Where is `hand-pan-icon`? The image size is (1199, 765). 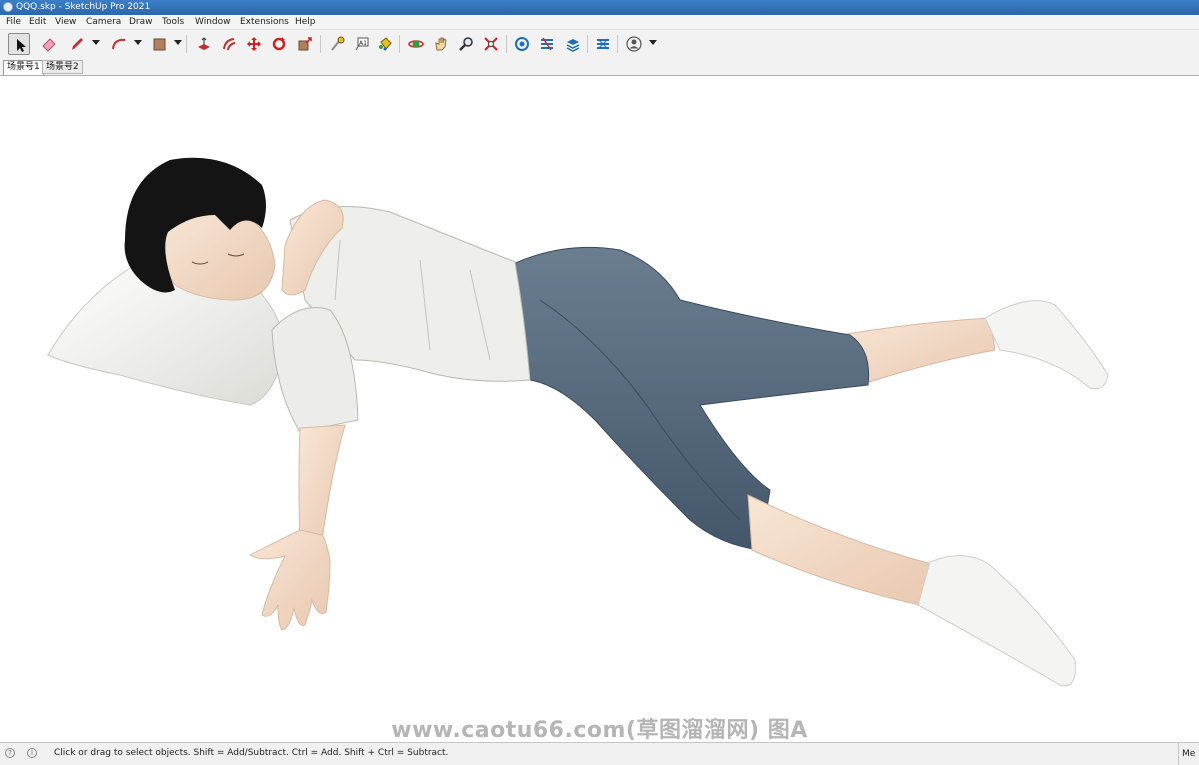
hand-pan-icon is located at coordinates (441, 44).